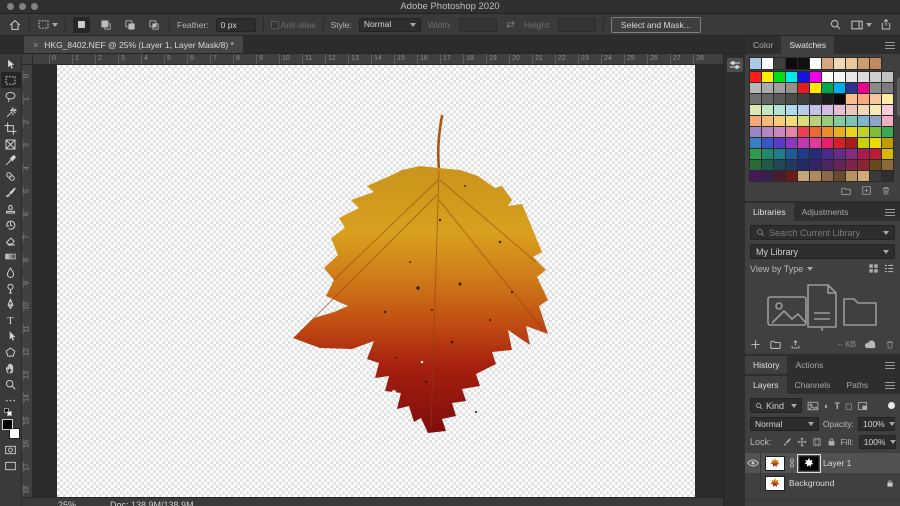 This screenshot has width=900, height=506. What do you see at coordinates (11, 208) in the screenshot?
I see `clone-stamp-tool` at bounding box center [11, 208].